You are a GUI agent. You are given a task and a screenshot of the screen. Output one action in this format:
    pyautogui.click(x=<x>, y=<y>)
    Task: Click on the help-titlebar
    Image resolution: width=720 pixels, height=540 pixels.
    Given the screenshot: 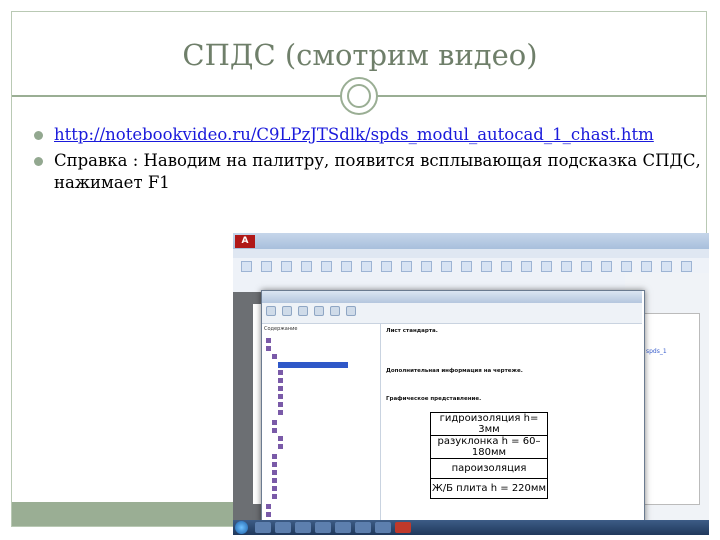 What is the action you would take?
    pyautogui.click(x=452, y=297)
    